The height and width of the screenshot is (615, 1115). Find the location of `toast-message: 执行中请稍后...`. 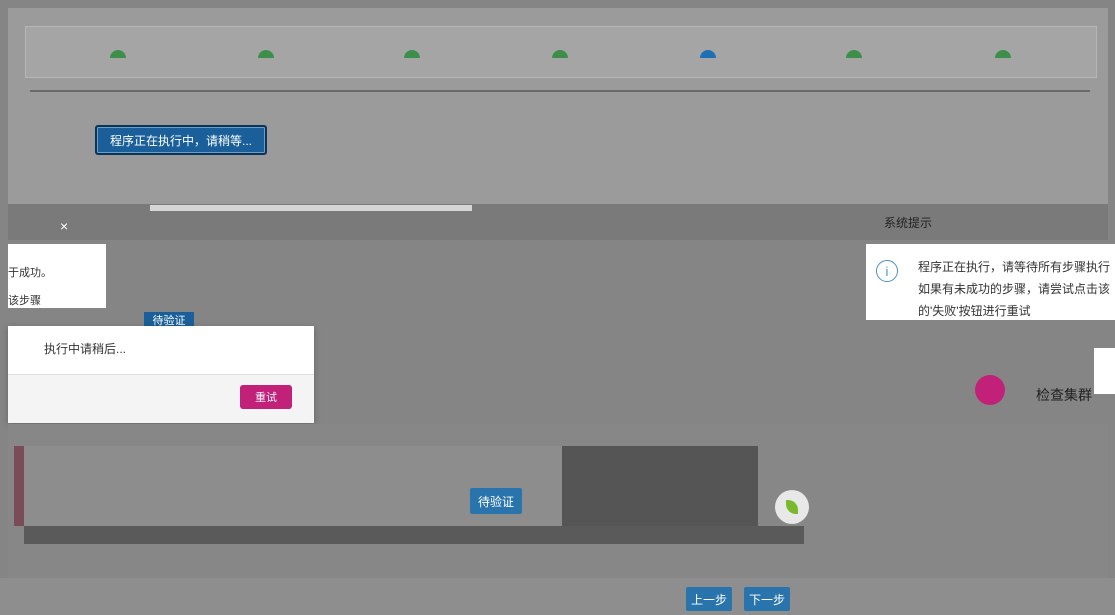

toast-message: 执行中请稍后... is located at coordinates (85, 349).